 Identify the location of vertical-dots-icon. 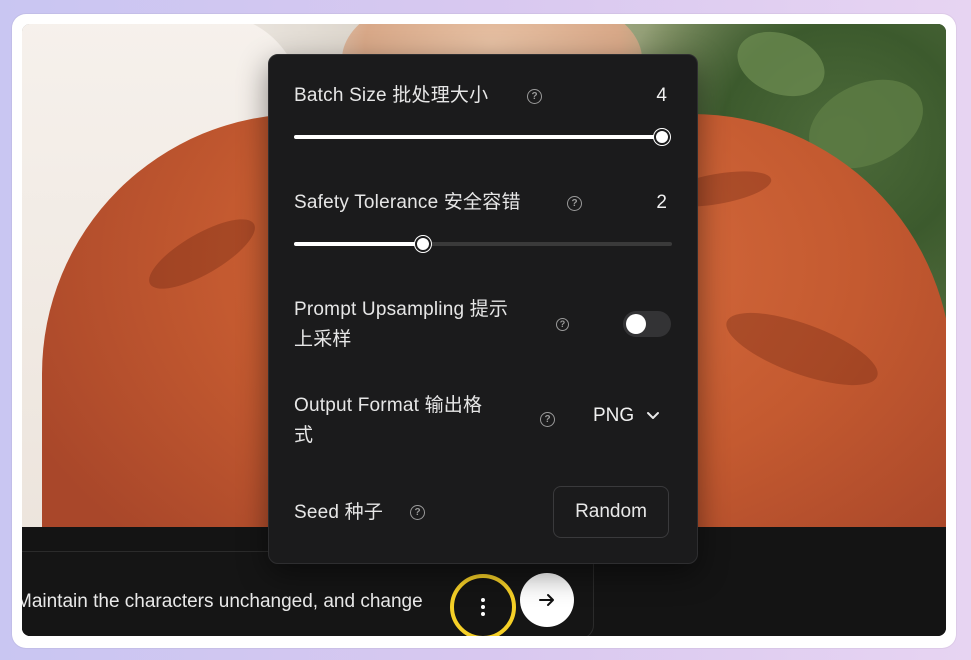
(483, 607).